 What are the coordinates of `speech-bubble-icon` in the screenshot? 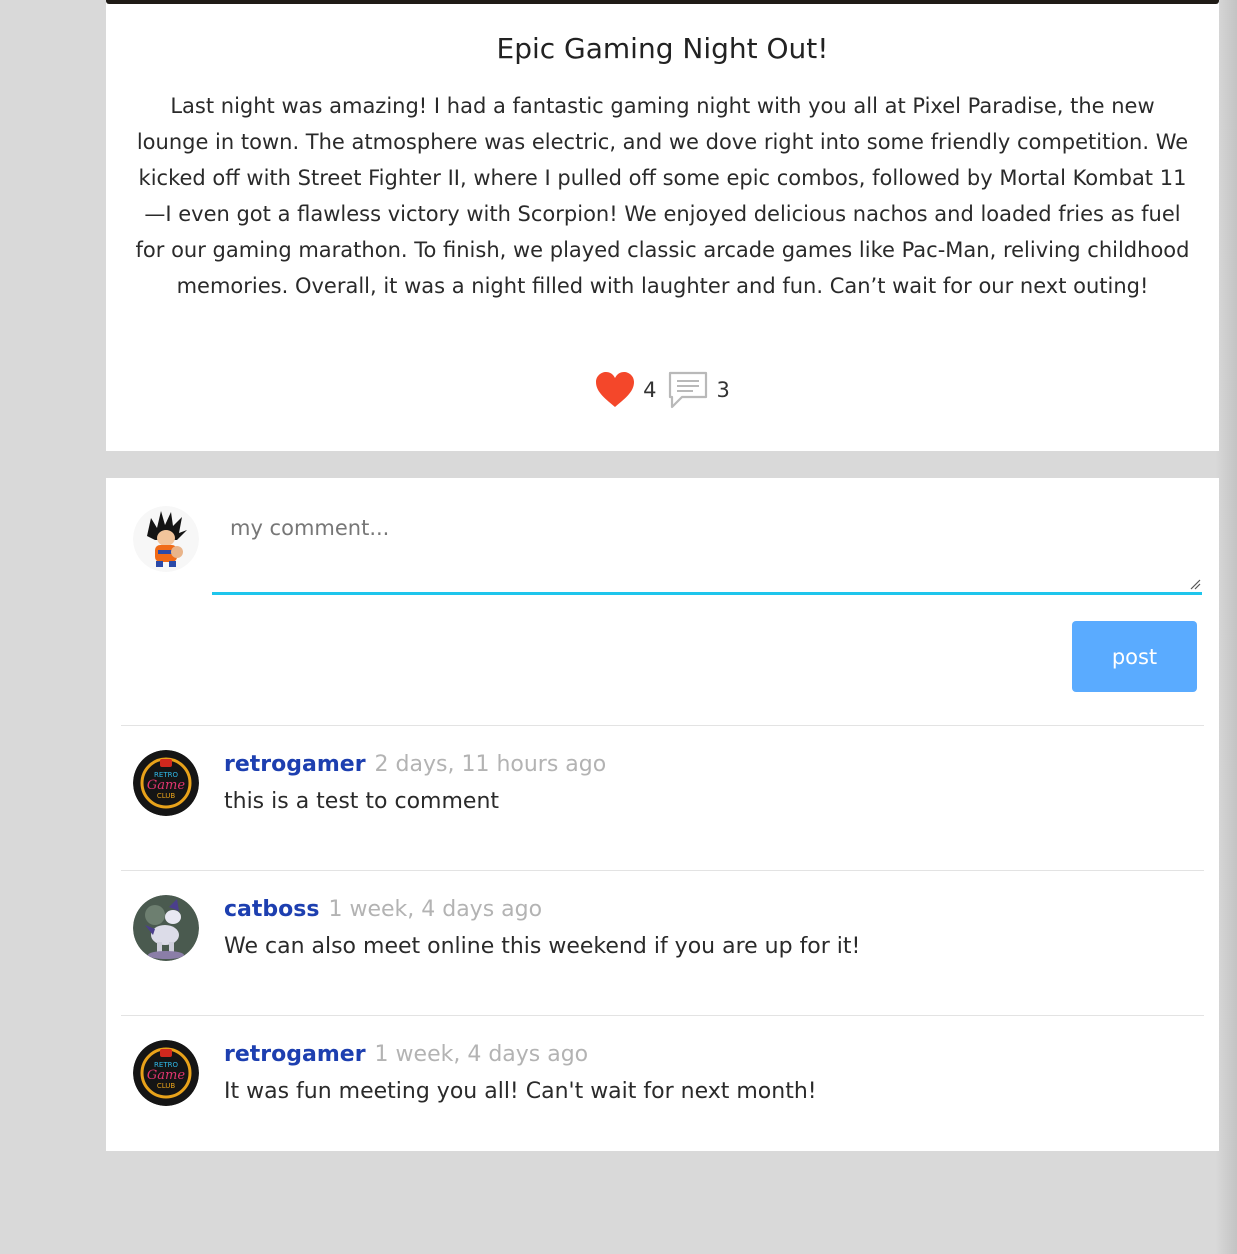 It's located at (687, 390).